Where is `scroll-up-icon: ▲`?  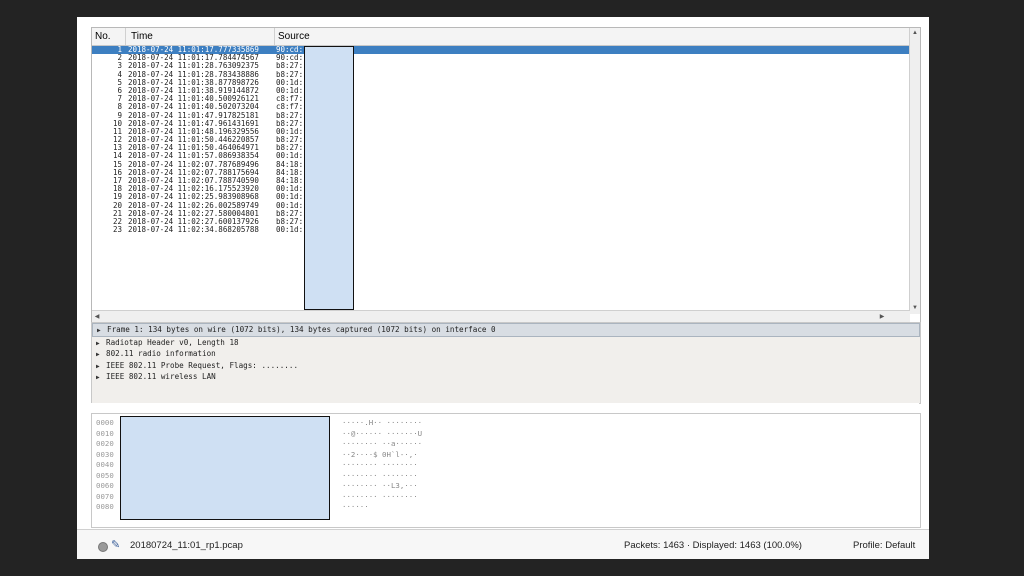 scroll-up-icon: ▲ is located at coordinates (915, 33).